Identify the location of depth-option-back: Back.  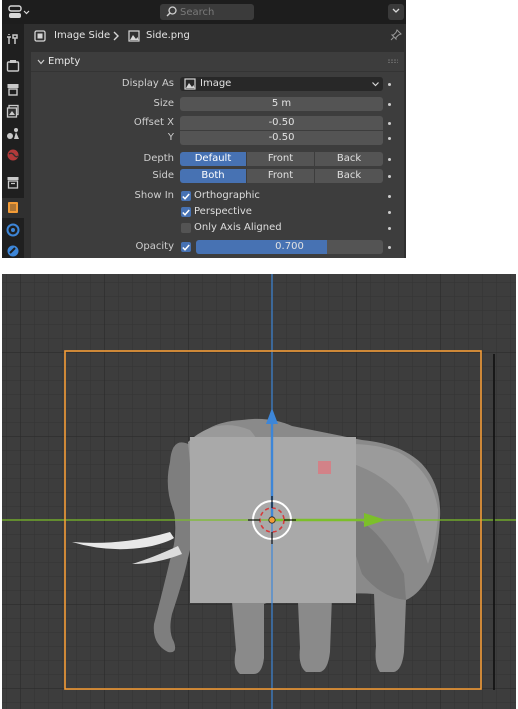
(349, 159).